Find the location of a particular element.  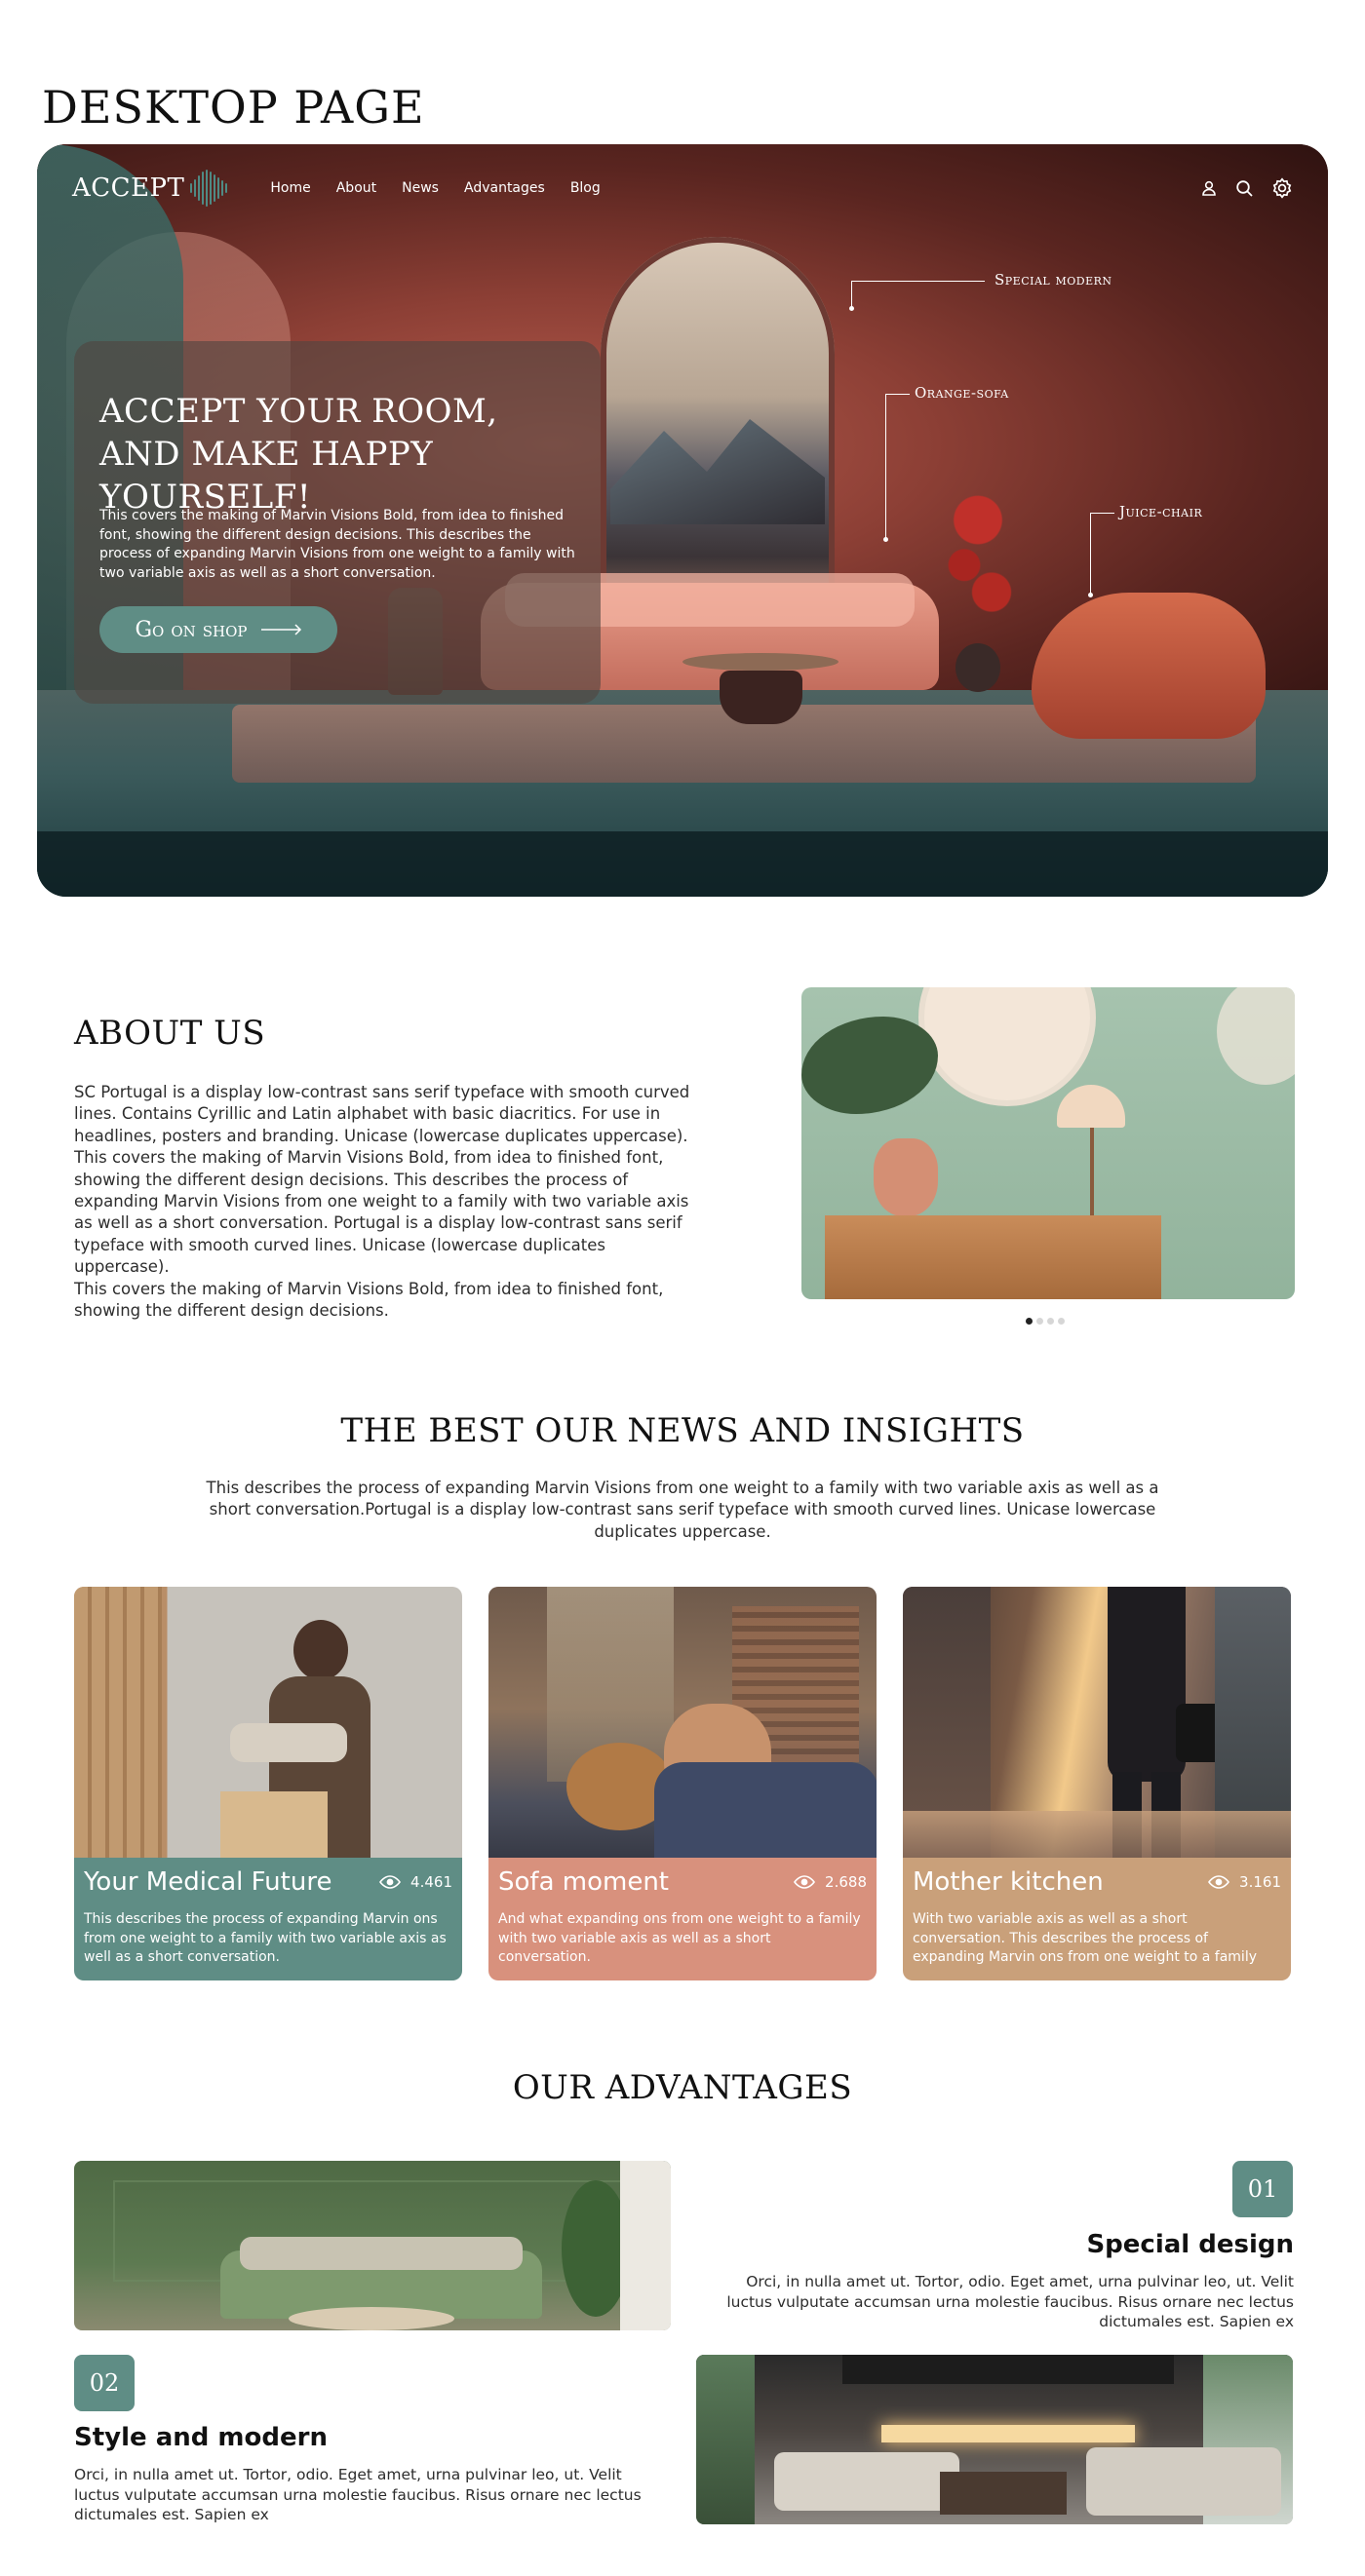

nav-home: Home is located at coordinates (290, 188).